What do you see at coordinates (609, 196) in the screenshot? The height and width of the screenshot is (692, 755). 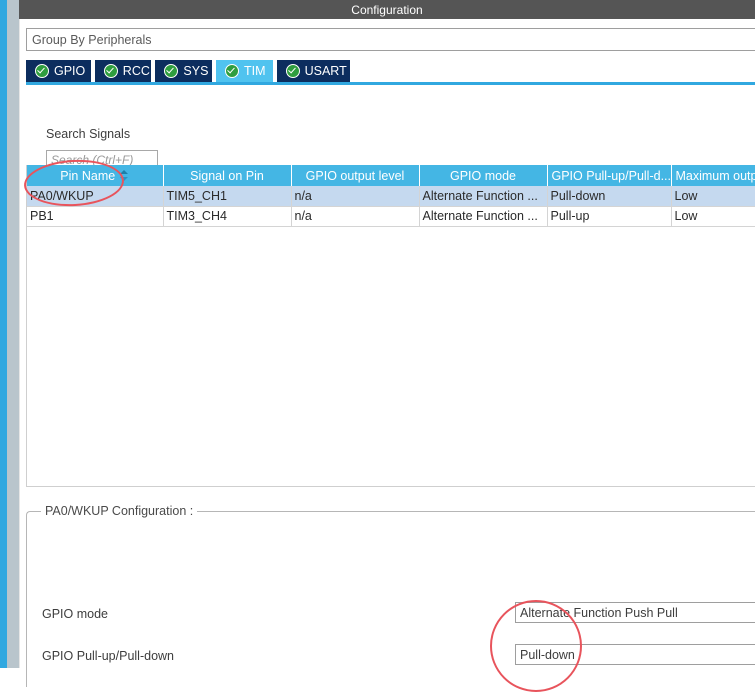 I see `table-cell: Pull-down` at bounding box center [609, 196].